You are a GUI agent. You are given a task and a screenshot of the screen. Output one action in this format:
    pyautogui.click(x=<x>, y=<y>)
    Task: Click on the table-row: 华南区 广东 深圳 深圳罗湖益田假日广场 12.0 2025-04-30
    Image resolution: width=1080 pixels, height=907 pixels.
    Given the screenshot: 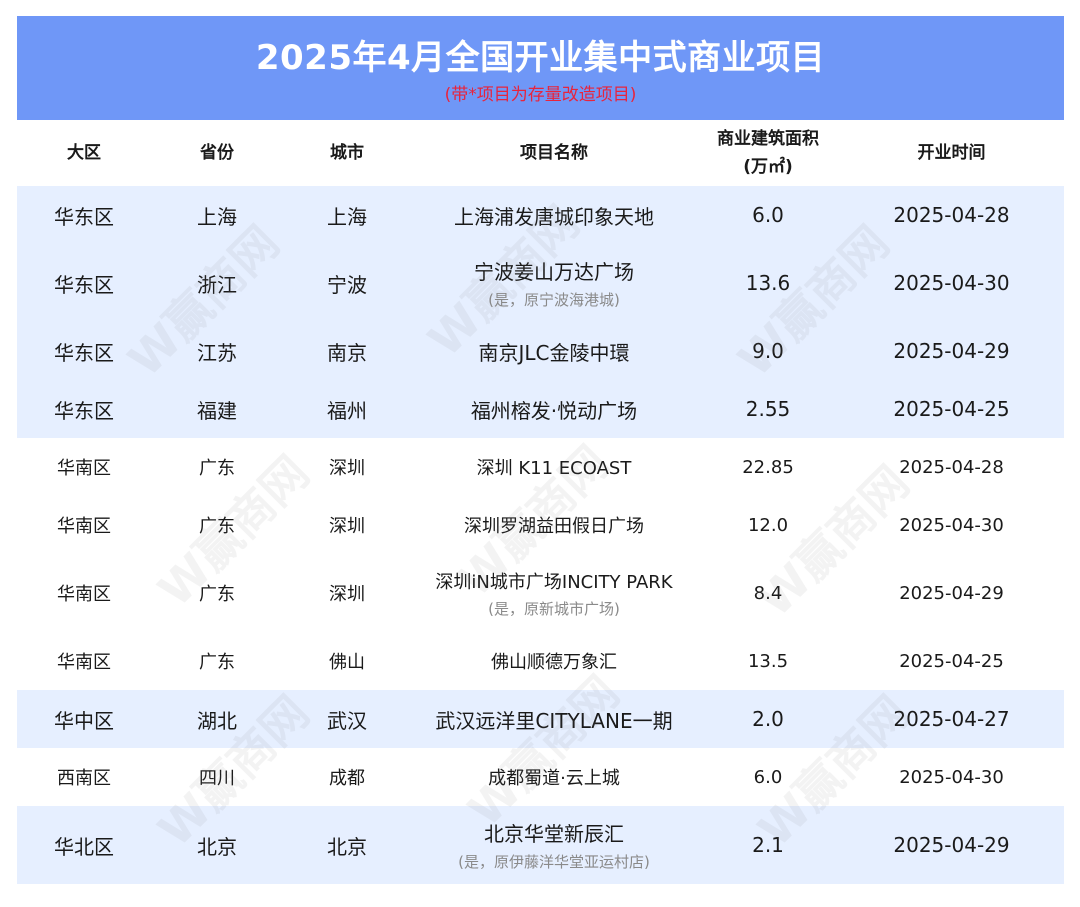 What is the action you would take?
    pyautogui.click(x=540, y=525)
    